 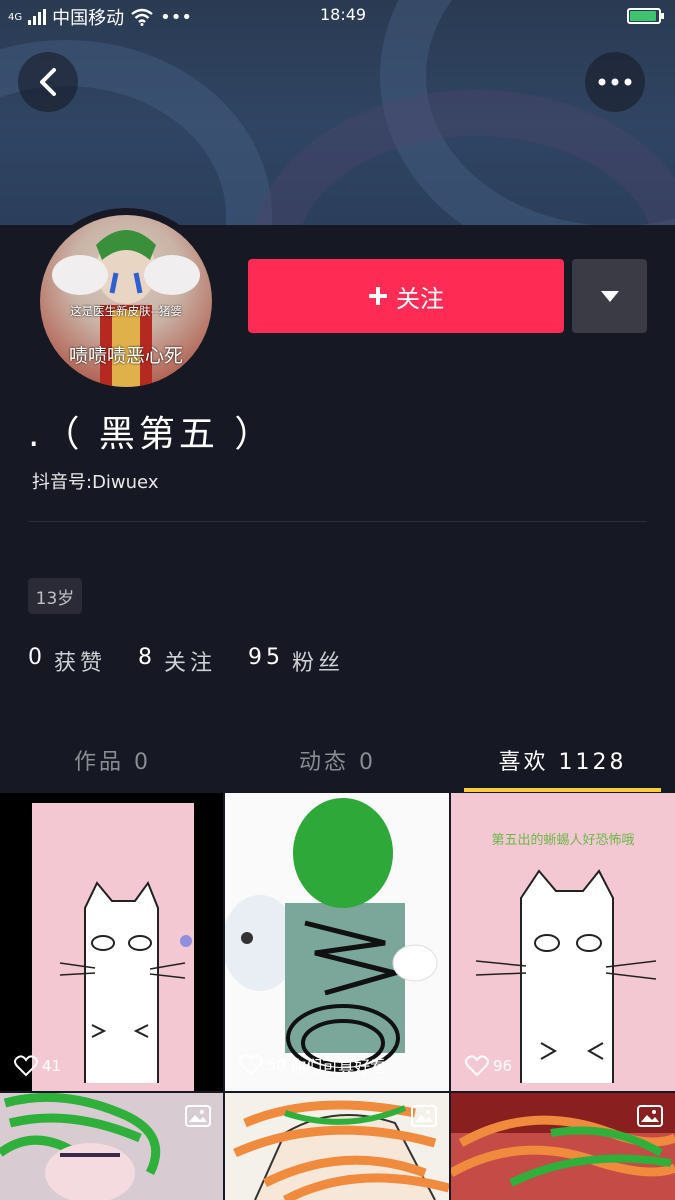 I want to click on tab-works: 作品 0, so click(x=112, y=760).